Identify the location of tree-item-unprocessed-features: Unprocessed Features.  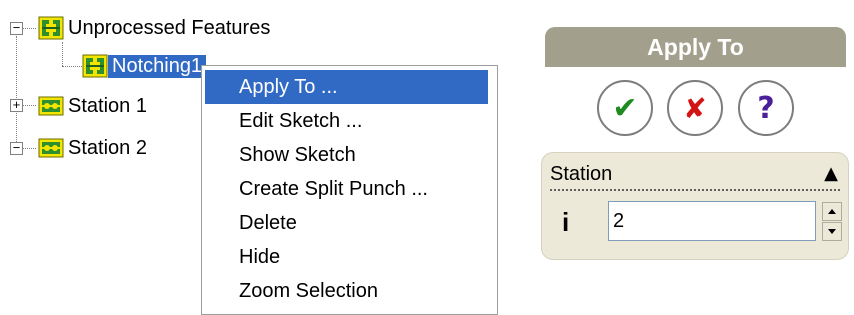
(156, 28).